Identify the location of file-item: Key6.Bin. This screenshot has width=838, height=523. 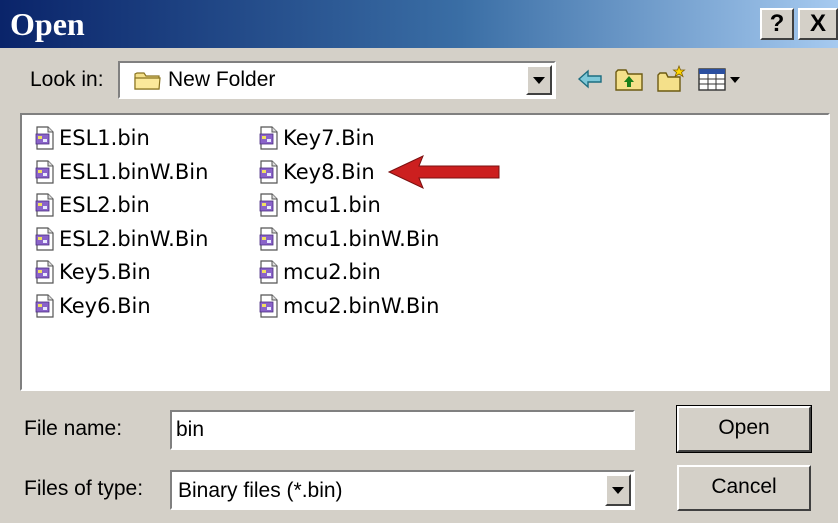
(92, 306).